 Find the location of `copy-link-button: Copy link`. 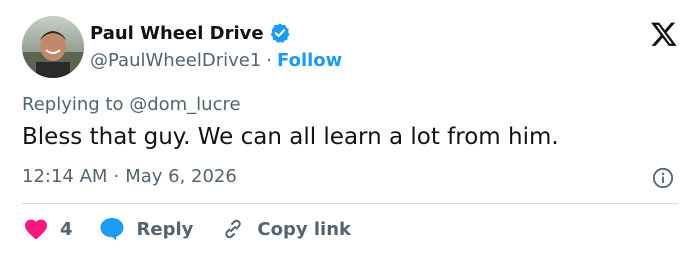

copy-link-button: Copy link is located at coordinates (286, 229).